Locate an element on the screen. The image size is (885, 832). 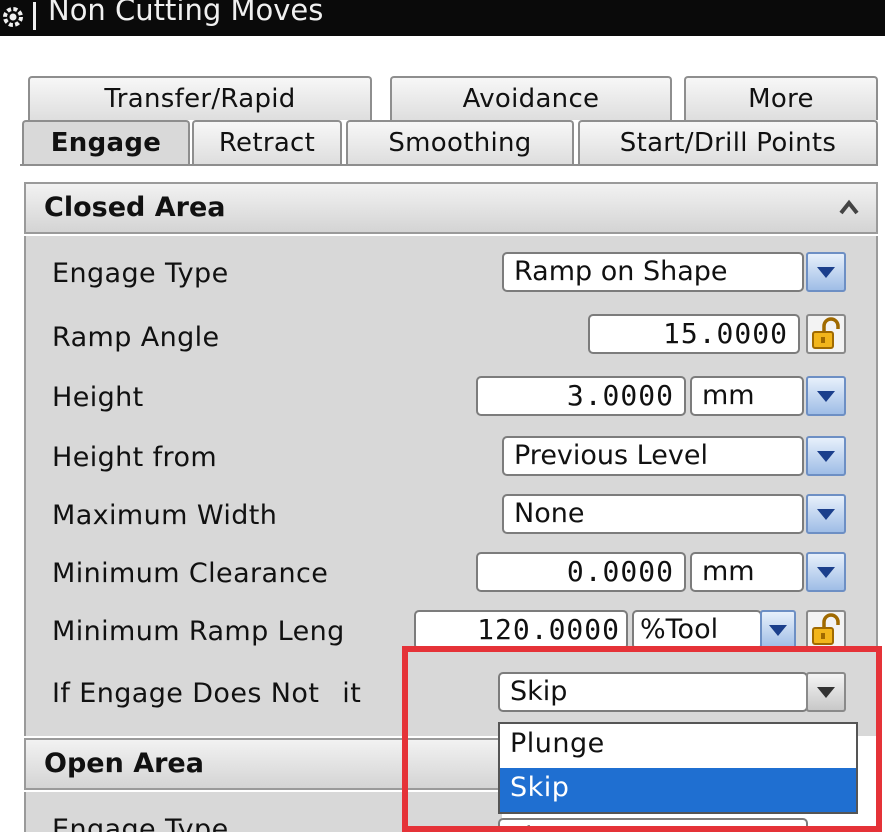
height-from-label: Height from is located at coordinates (135, 457).